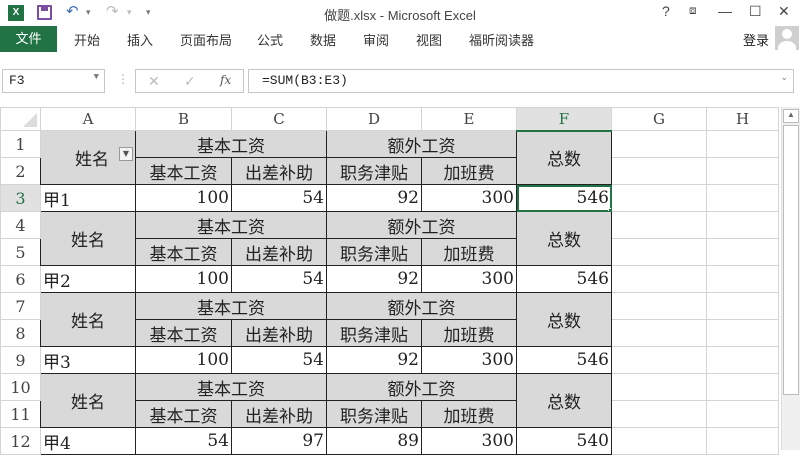  What do you see at coordinates (88, 119) in the screenshot?
I see `column-header-a: A` at bounding box center [88, 119].